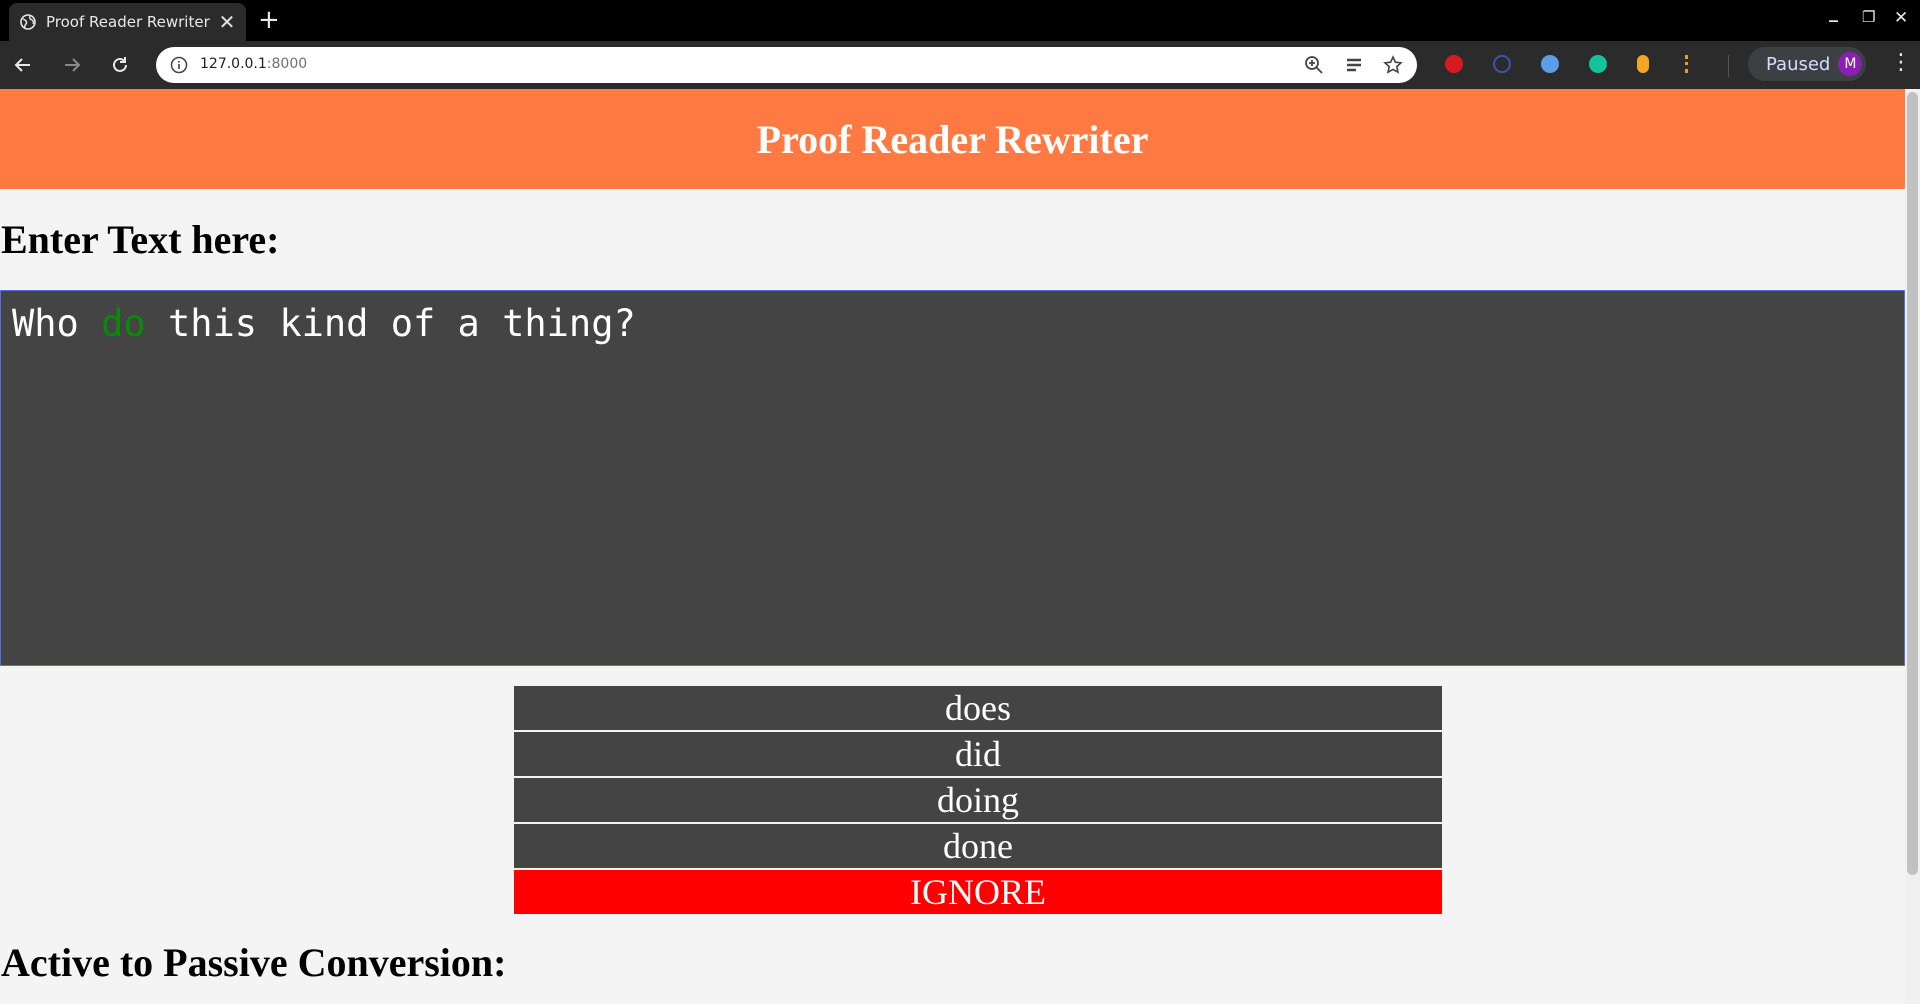 The height and width of the screenshot is (1004, 1920). I want to click on suggestion-did: did, so click(978, 754).